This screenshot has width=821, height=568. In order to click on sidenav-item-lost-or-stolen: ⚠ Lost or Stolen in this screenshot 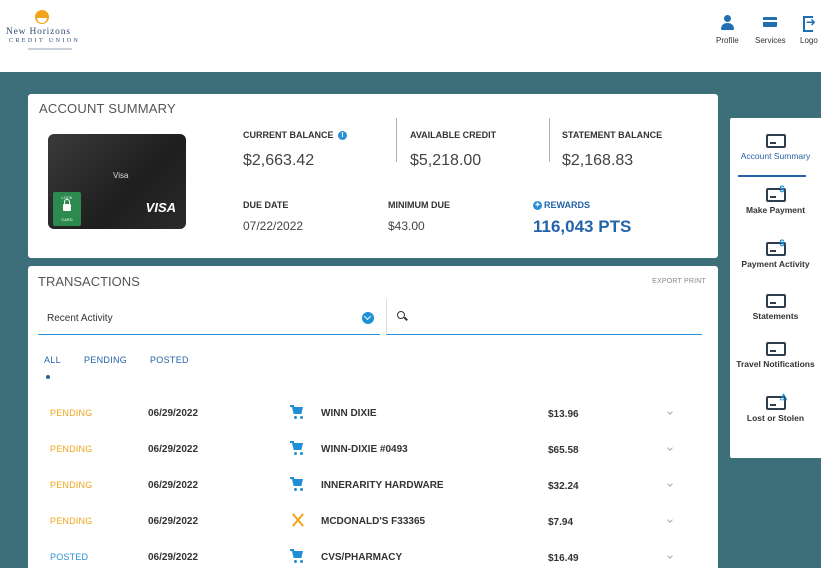, I will do `click(775, 407)`.